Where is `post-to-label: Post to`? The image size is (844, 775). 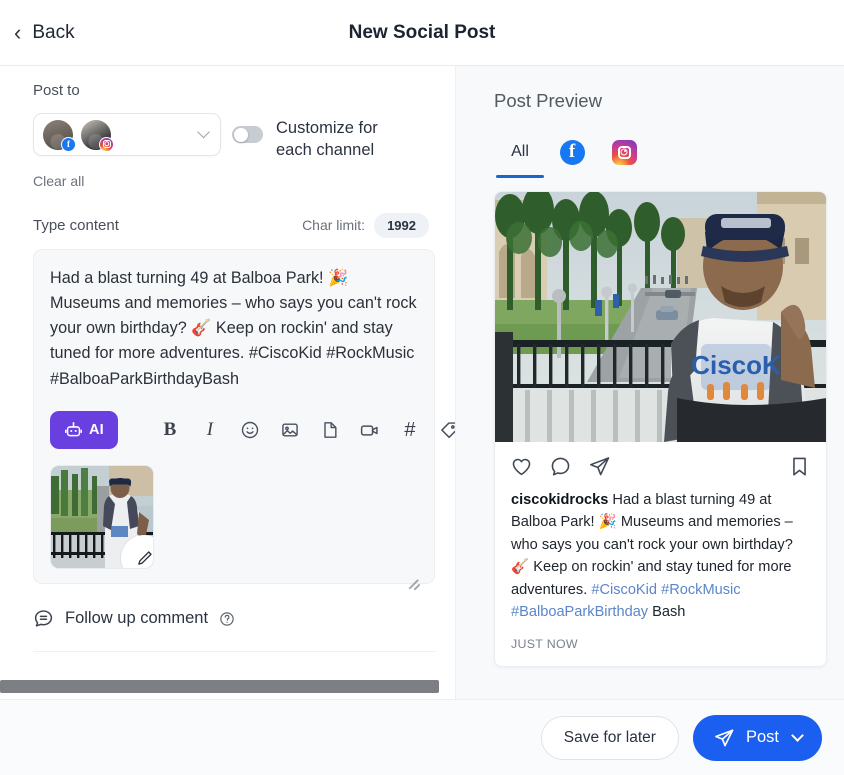
post-to-label: Post to is located at coordinates (56, 90).